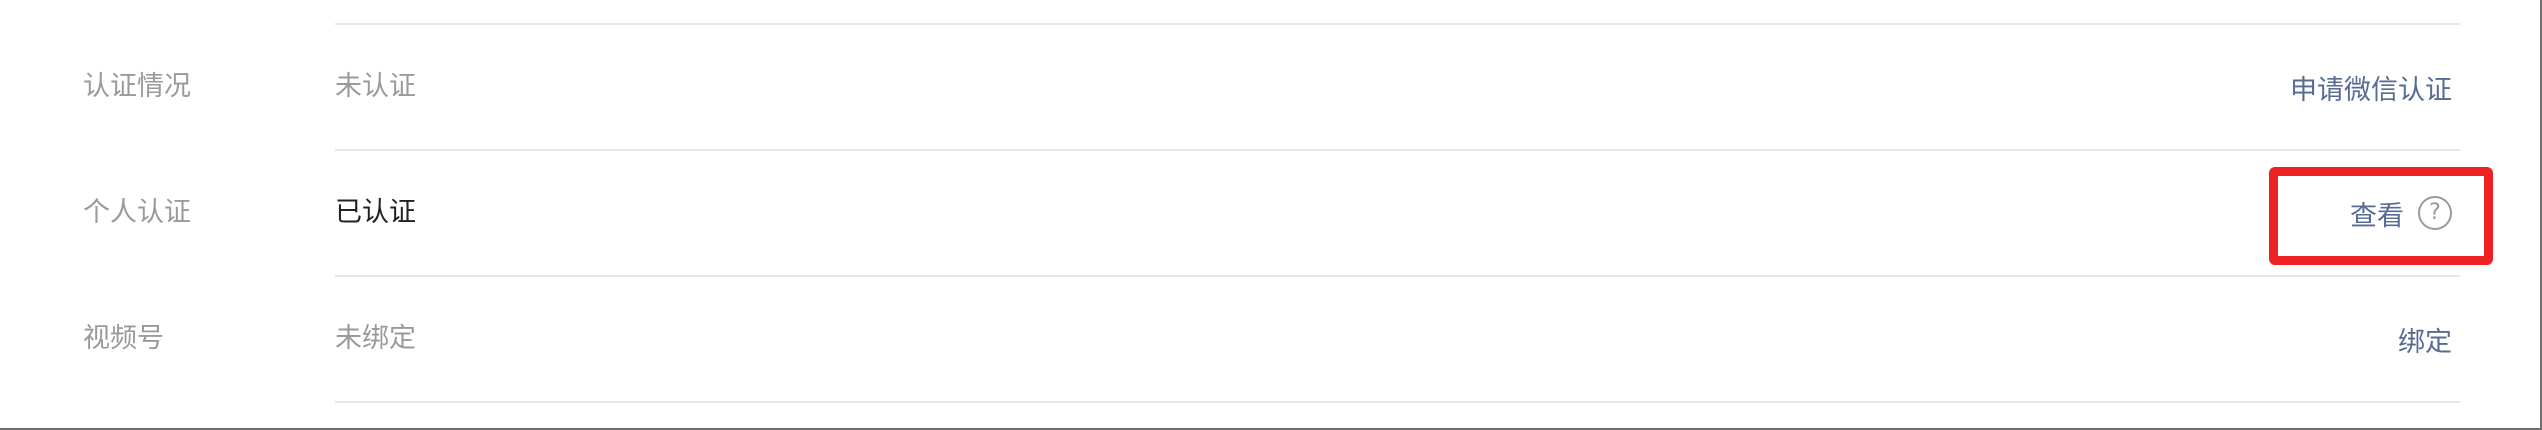  What do you see at coordinates (137, 212) in the screenshot?
I see `personal-verification-label: 个人认证` at bounding box center [137, 212].